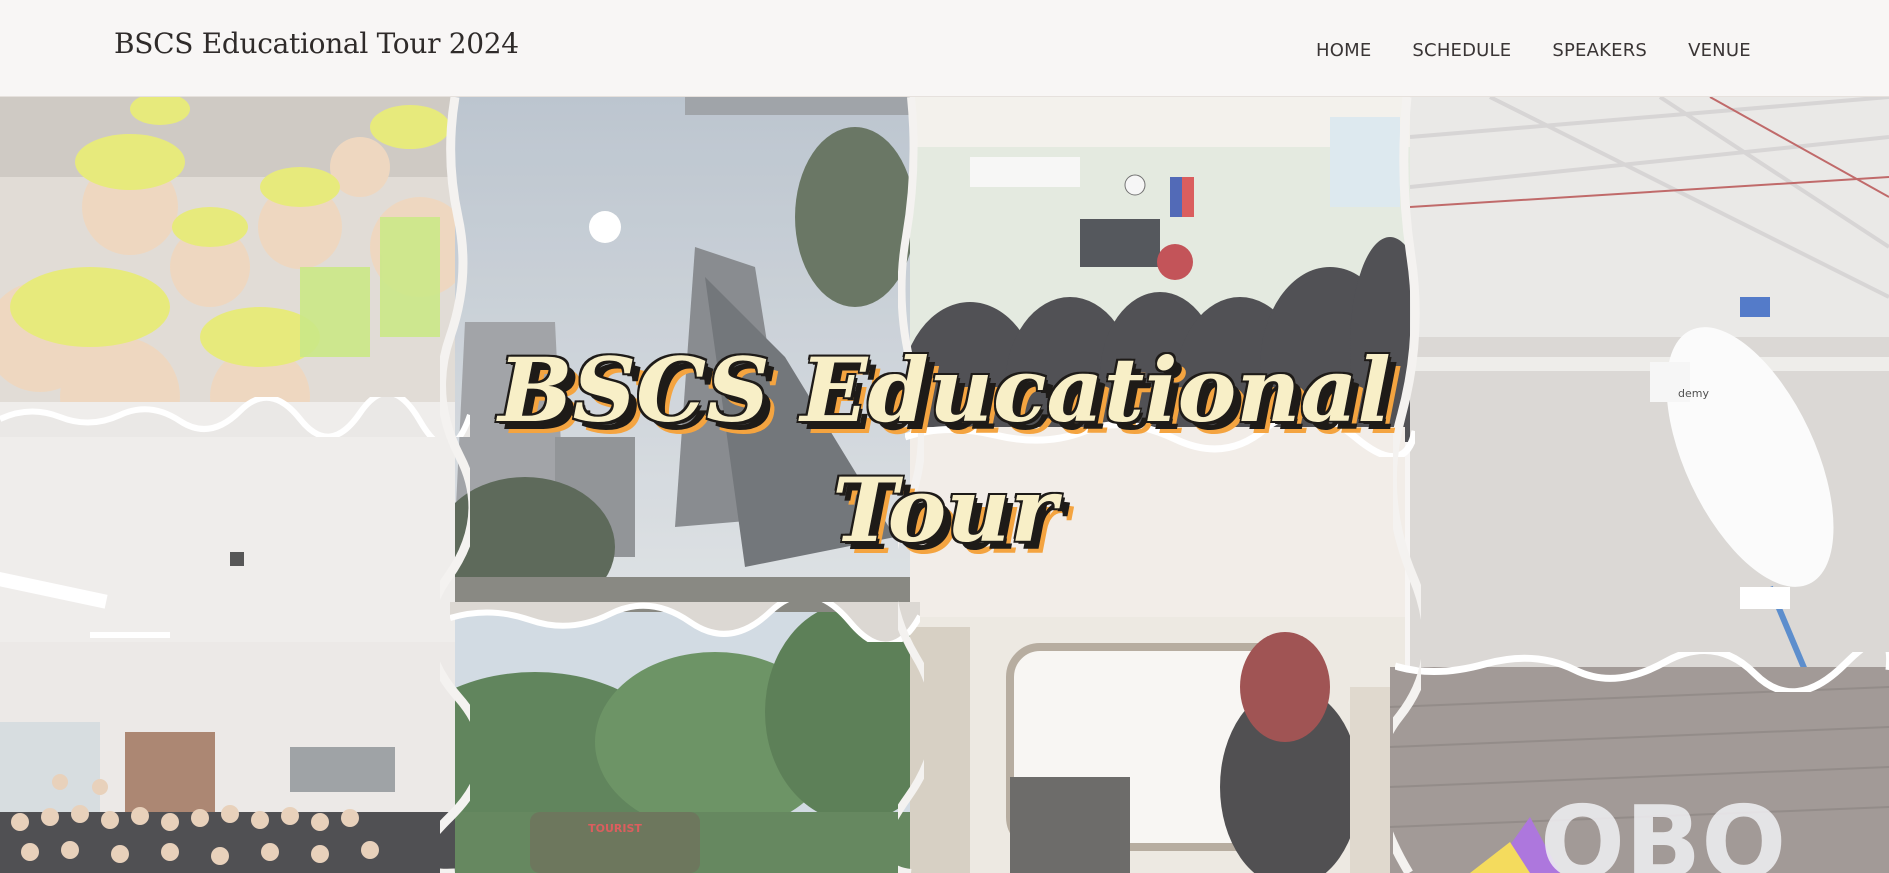 Image resolution: width=1889 pixels, height=873 pixels. I want to click on photo-brick-mural-art: OBO, so click(1639, 770).